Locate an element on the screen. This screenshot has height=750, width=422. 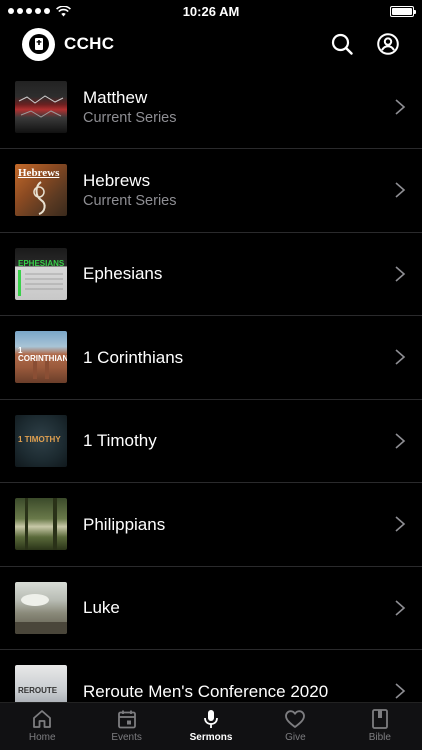
series-text: Reroute Men's Conference 2020 is located at coordinates (238, 691).